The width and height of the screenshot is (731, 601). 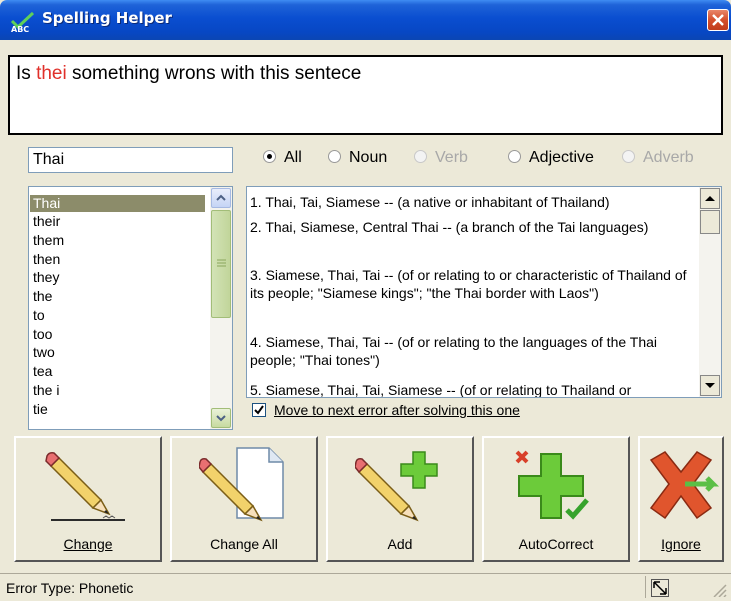 What do you see at coordinates (42, 296) in the screenshot?
I see `suggestion-item: the` at bounding box center [42, 296].